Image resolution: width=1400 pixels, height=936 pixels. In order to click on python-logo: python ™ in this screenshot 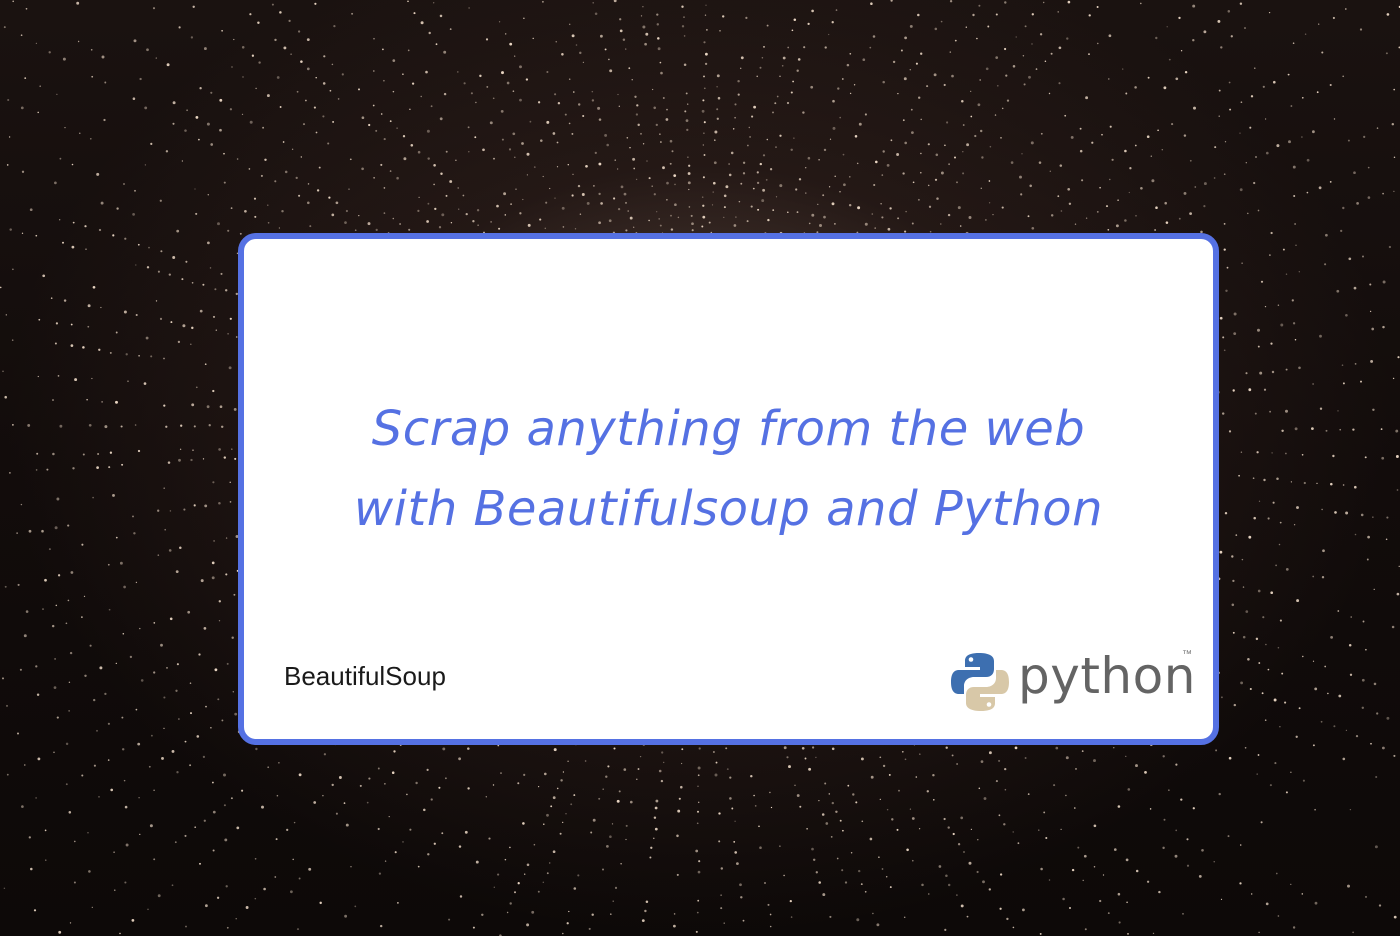, I will do `click(1073, 683)`.